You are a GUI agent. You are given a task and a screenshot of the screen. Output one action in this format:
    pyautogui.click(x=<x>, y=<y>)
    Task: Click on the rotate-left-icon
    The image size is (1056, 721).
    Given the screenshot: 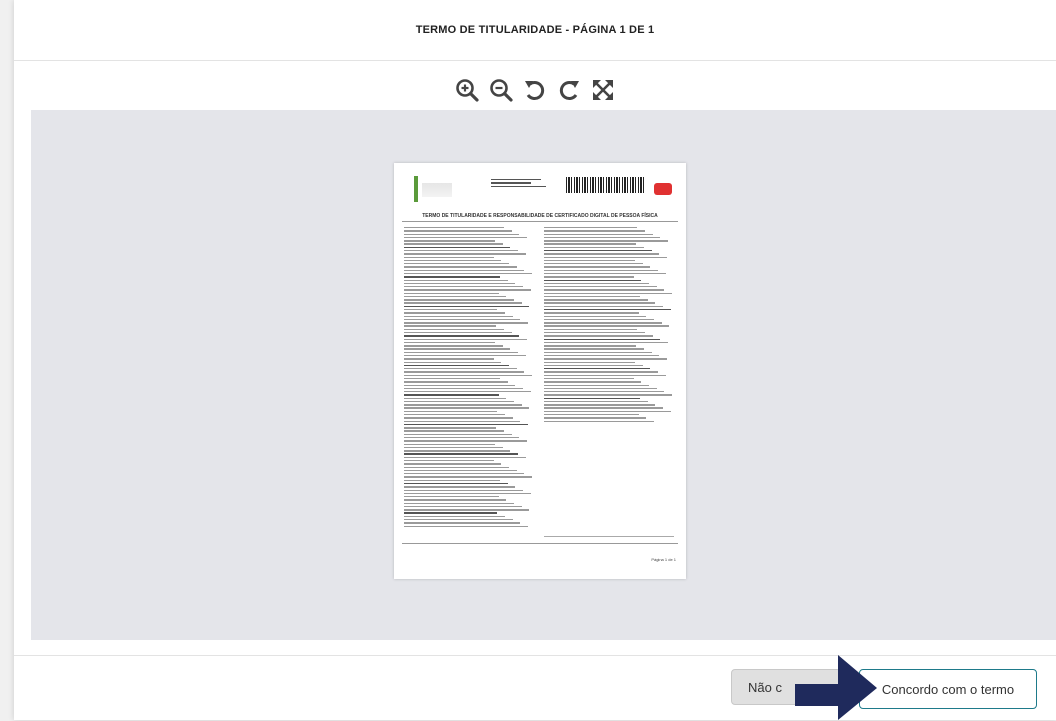 What is the action you would take?
    pyautogui.click(x=535, y=90)
    